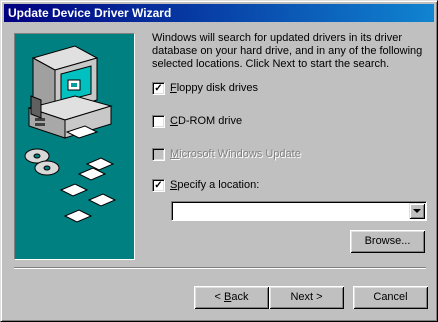  I want to click on location-checkbox: ✓, so click(158, 185).